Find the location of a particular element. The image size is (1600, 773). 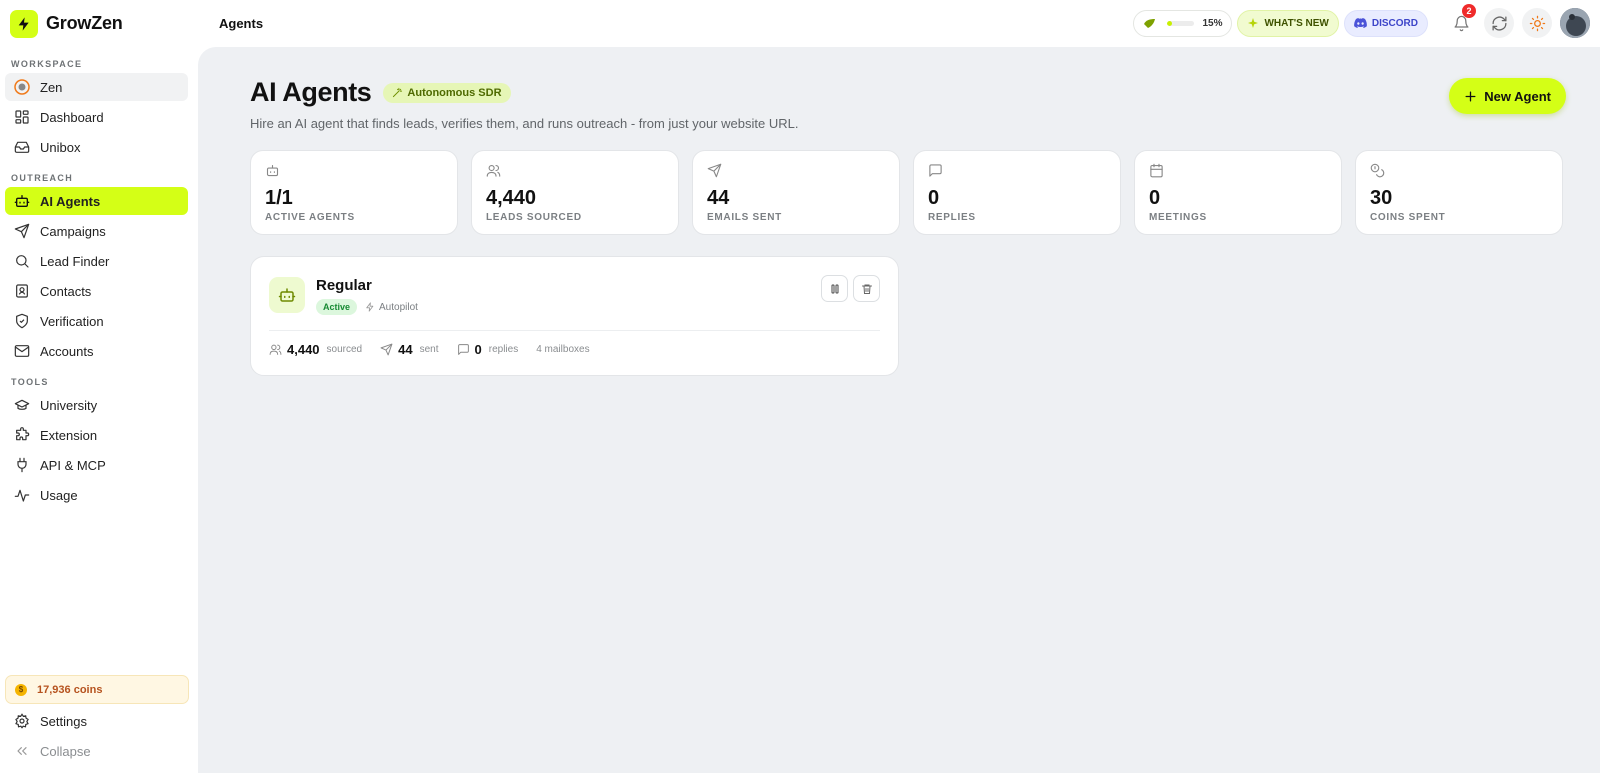

agent-mode: Autopilot is located at coordinates (398, 307).